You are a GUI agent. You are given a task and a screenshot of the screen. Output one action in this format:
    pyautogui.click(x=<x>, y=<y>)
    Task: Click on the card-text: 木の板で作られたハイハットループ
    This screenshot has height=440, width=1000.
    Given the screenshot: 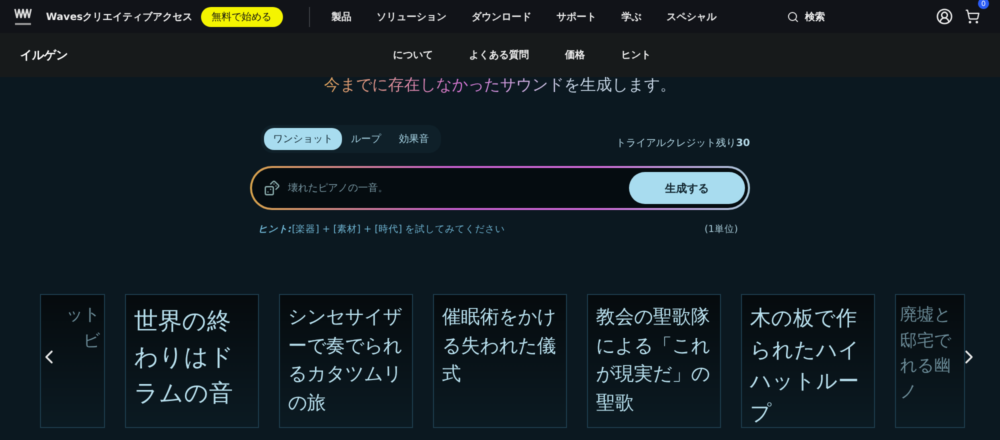 What is the action you would take?
    pyautogui.click(x=805, y=365)
    